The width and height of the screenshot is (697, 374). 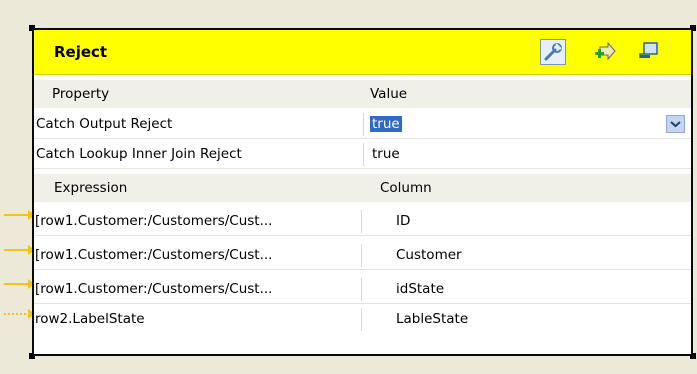 I want to click on chevron-down-icon, so click(x=675, y=124).